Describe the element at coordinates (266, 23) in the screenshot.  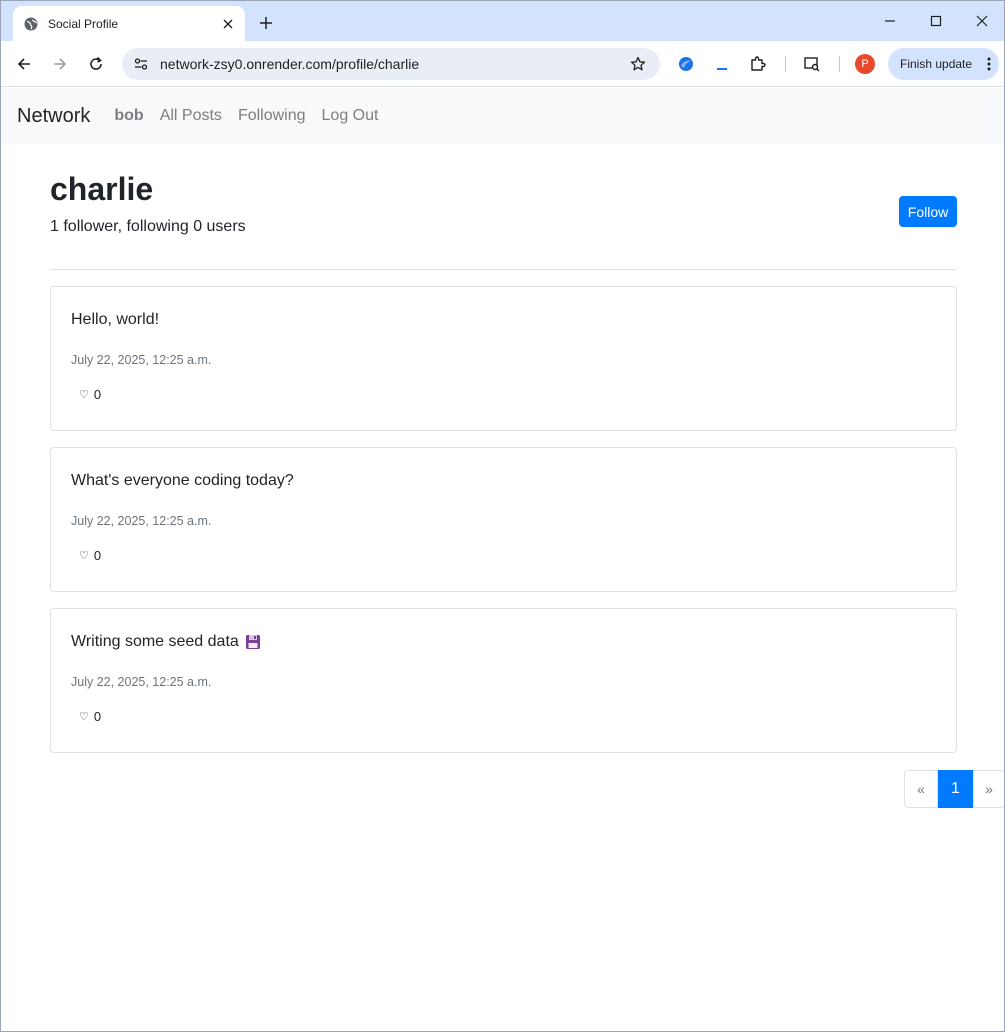
I see `new-tab-plus-icon` at that location.